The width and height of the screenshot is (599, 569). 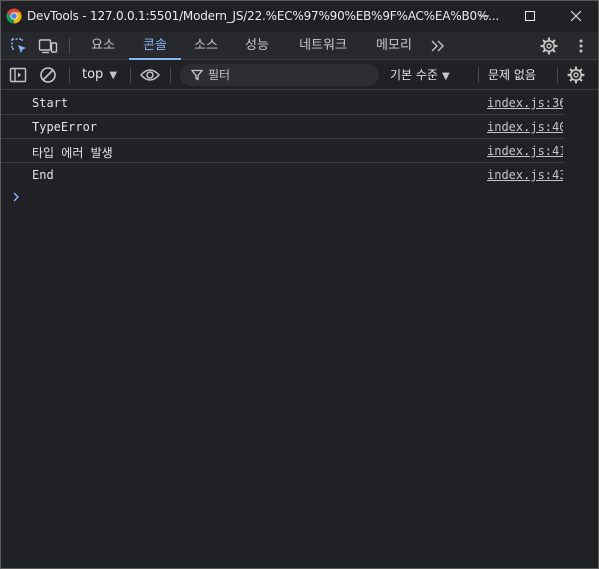 What do you see at coordinates (394, 46) in the screenshot?
I see `tab-memory: 메모리` at bounding box center [394, 46].